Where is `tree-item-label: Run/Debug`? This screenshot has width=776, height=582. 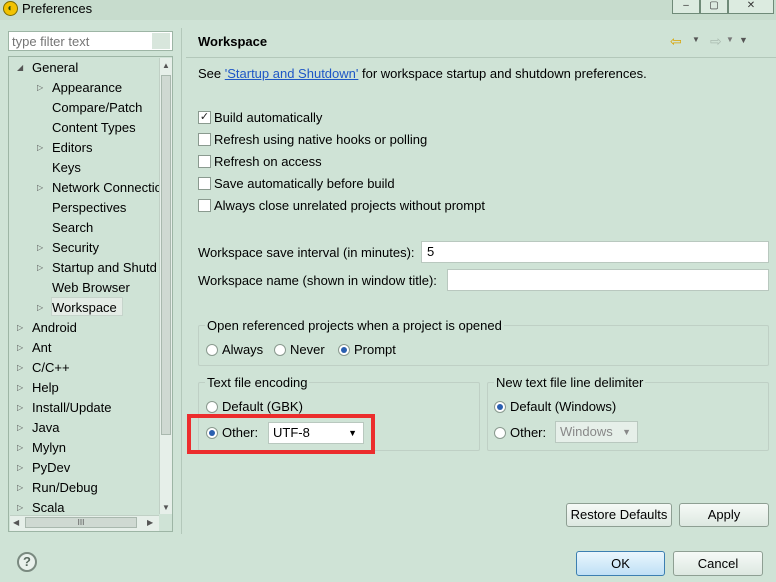 tree-item-label: Run/Debug is located at coordinates (65, 487).